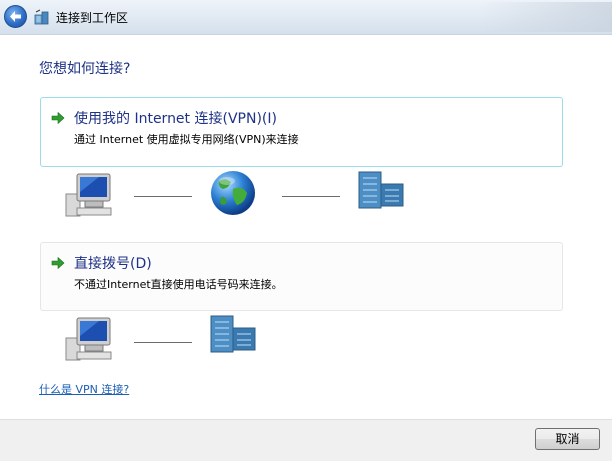 This screenshot has height=461, width=612. What do you see at coordinates (306, 17) in the screenshot?
I see `title-bar: 连接到工作区` at bounding box center [306, 17].